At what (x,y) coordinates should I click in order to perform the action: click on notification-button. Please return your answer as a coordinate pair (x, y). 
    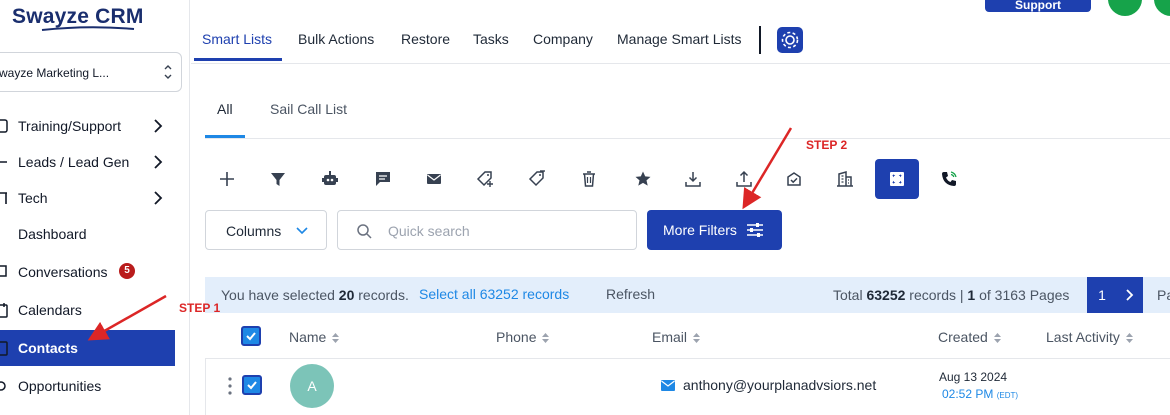
    Looking at the image, I should click on (1162, 8).